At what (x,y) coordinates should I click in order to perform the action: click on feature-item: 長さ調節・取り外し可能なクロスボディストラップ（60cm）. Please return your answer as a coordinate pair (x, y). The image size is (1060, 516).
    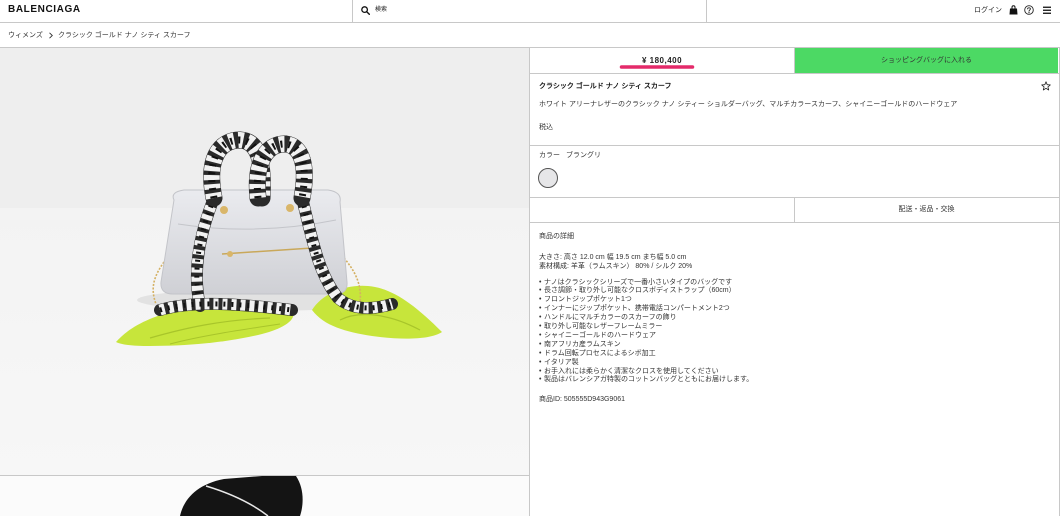
    Looking at the image, I should click on (646, 291).